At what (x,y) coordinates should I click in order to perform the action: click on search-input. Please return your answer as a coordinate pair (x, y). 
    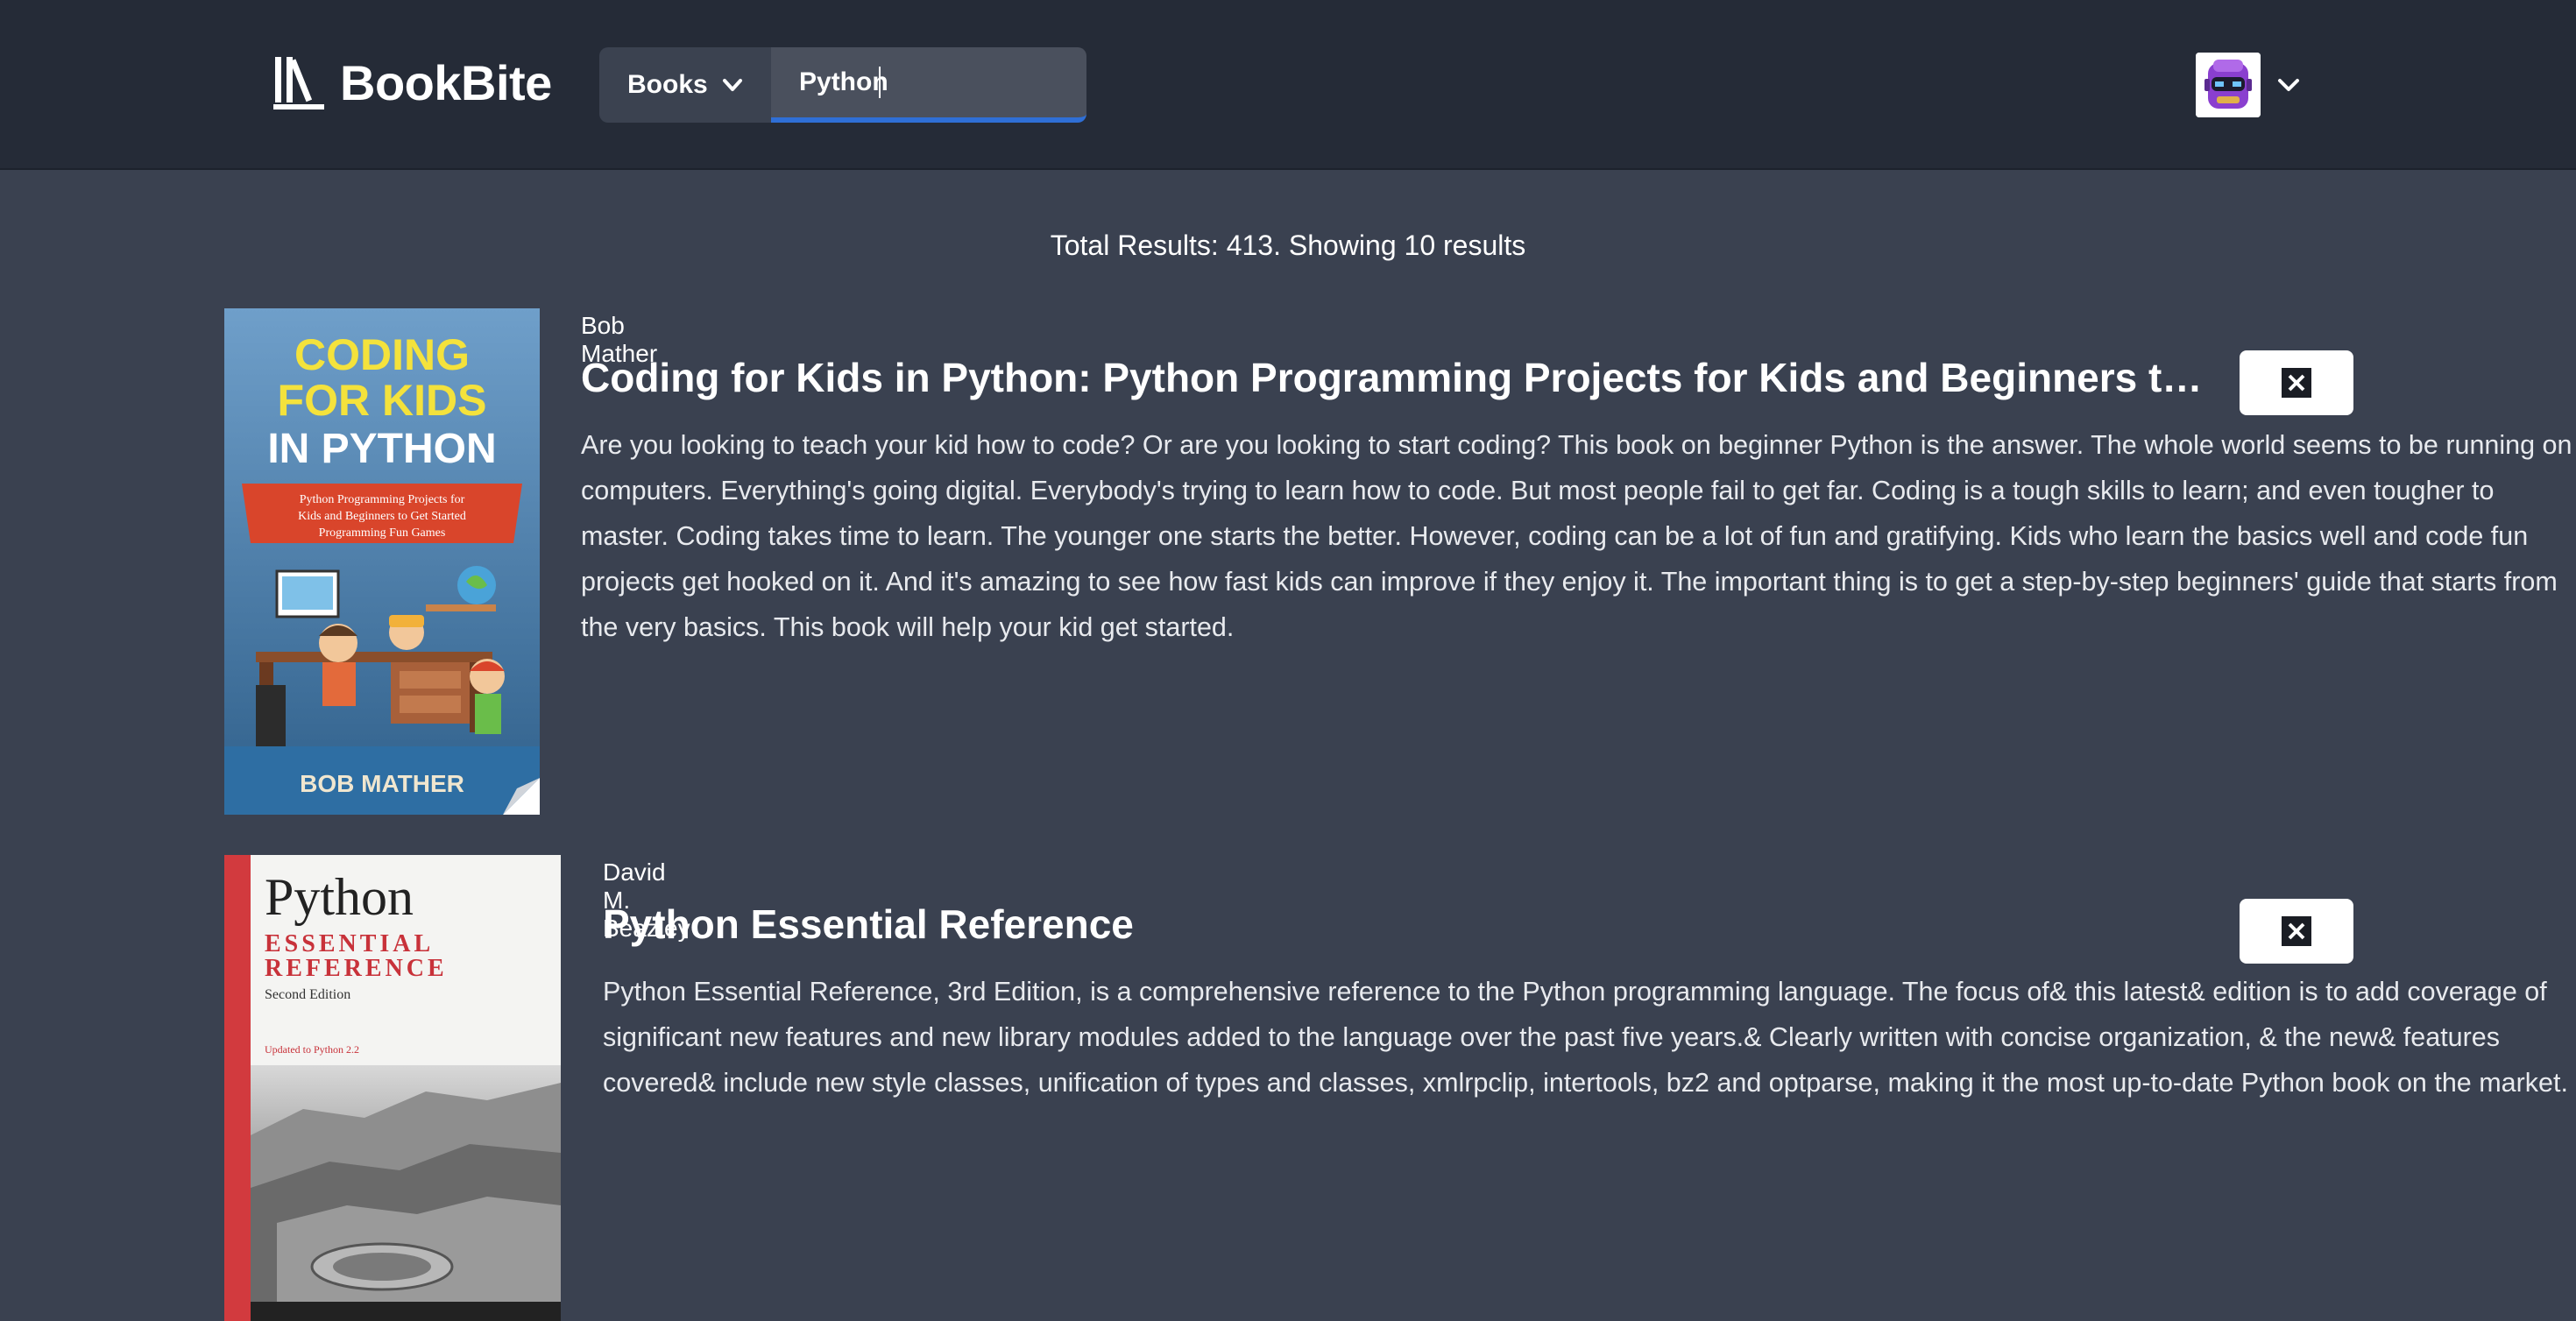
    Looking at the image, I should click on (930, 82).